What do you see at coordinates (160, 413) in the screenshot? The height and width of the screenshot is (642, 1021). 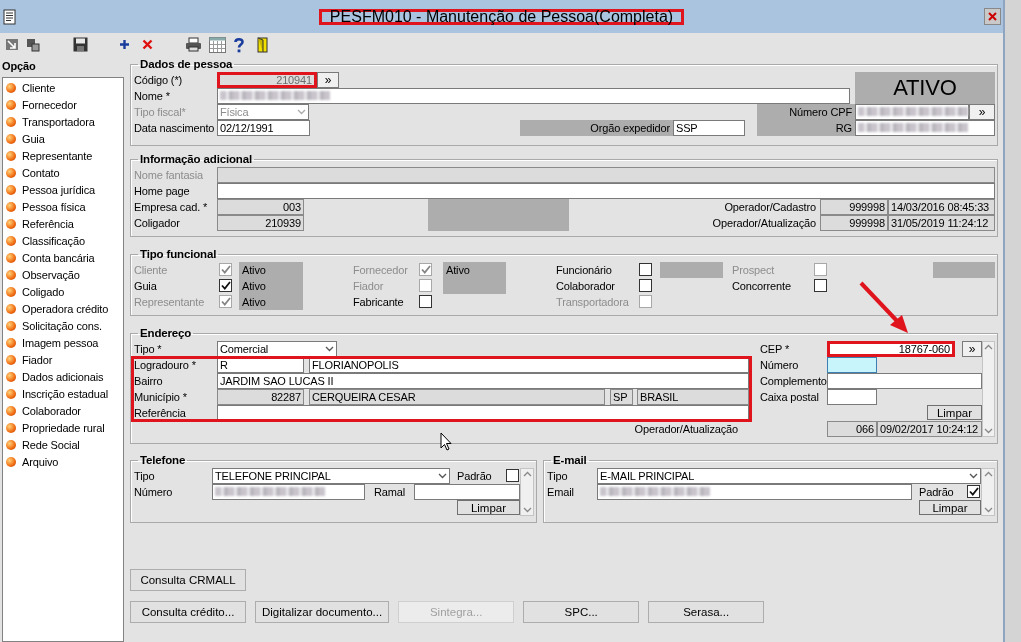 I see `field-label: Referência` at bounding box center [160, 413].